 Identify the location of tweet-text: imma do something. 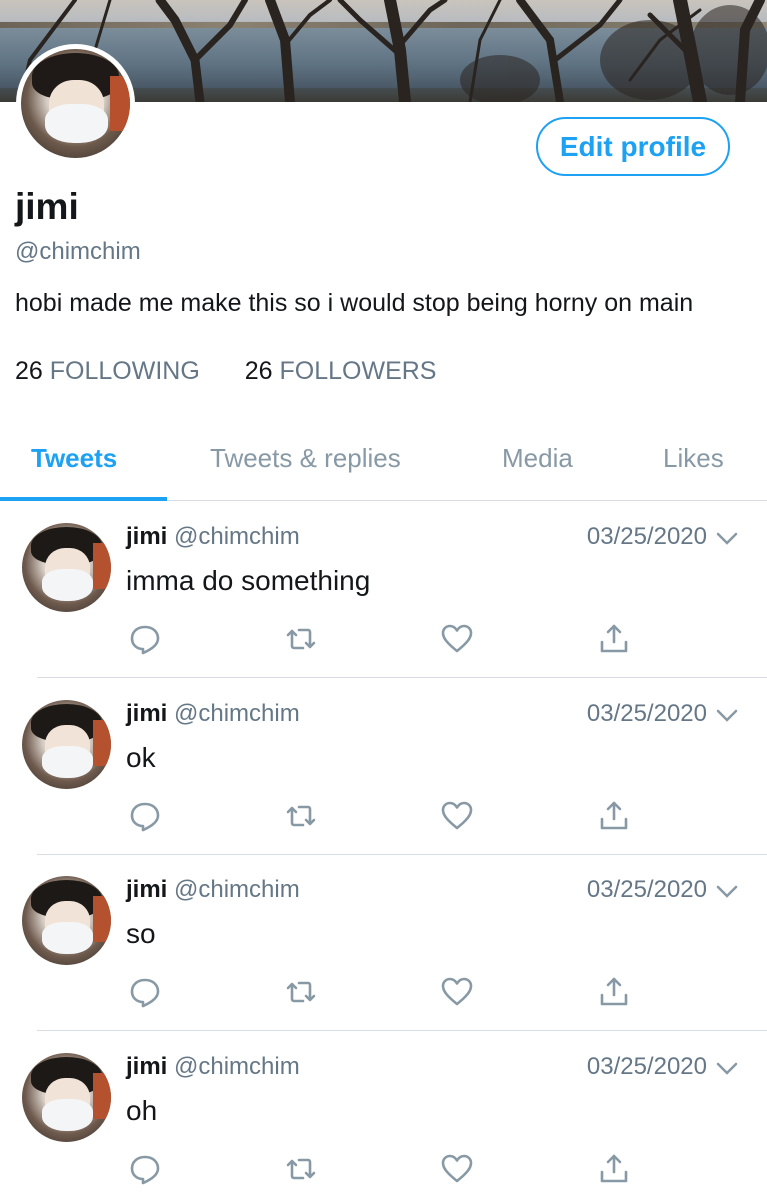
(248, 580).